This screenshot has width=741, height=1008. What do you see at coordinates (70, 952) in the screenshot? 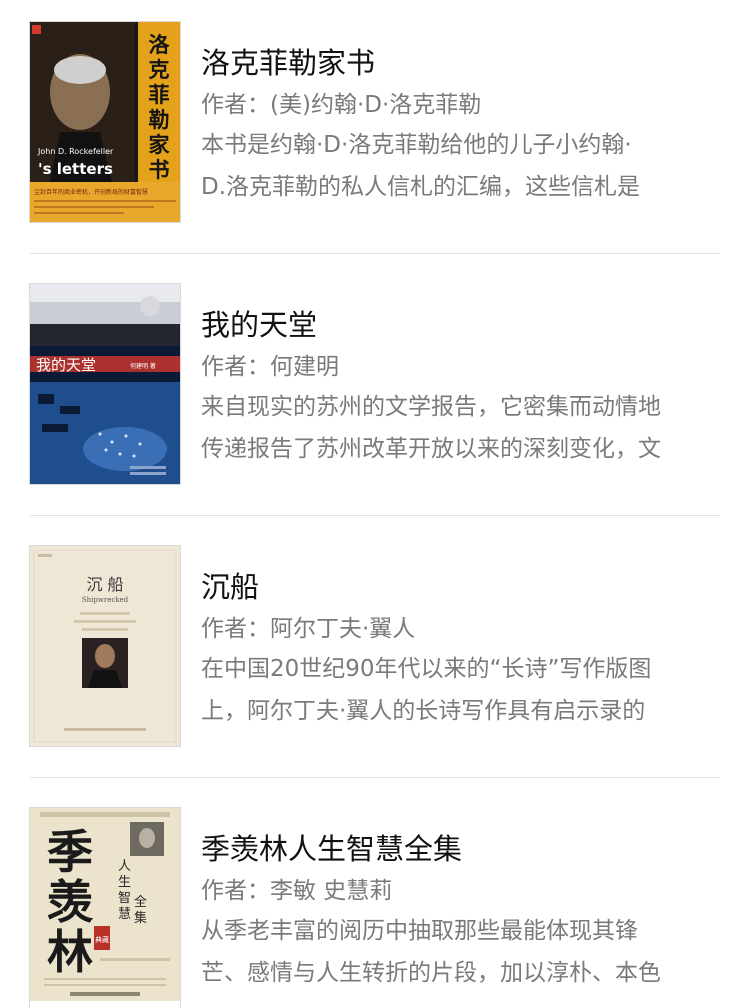
I see `svg-text: 林` at bounding box center [70, 952].